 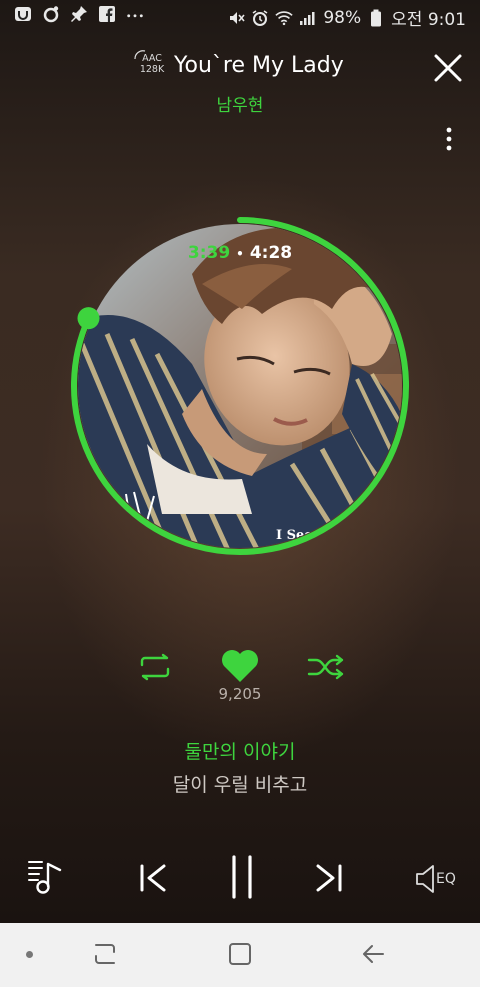 I want to click on settings-icon, so click(x=51, y=14).